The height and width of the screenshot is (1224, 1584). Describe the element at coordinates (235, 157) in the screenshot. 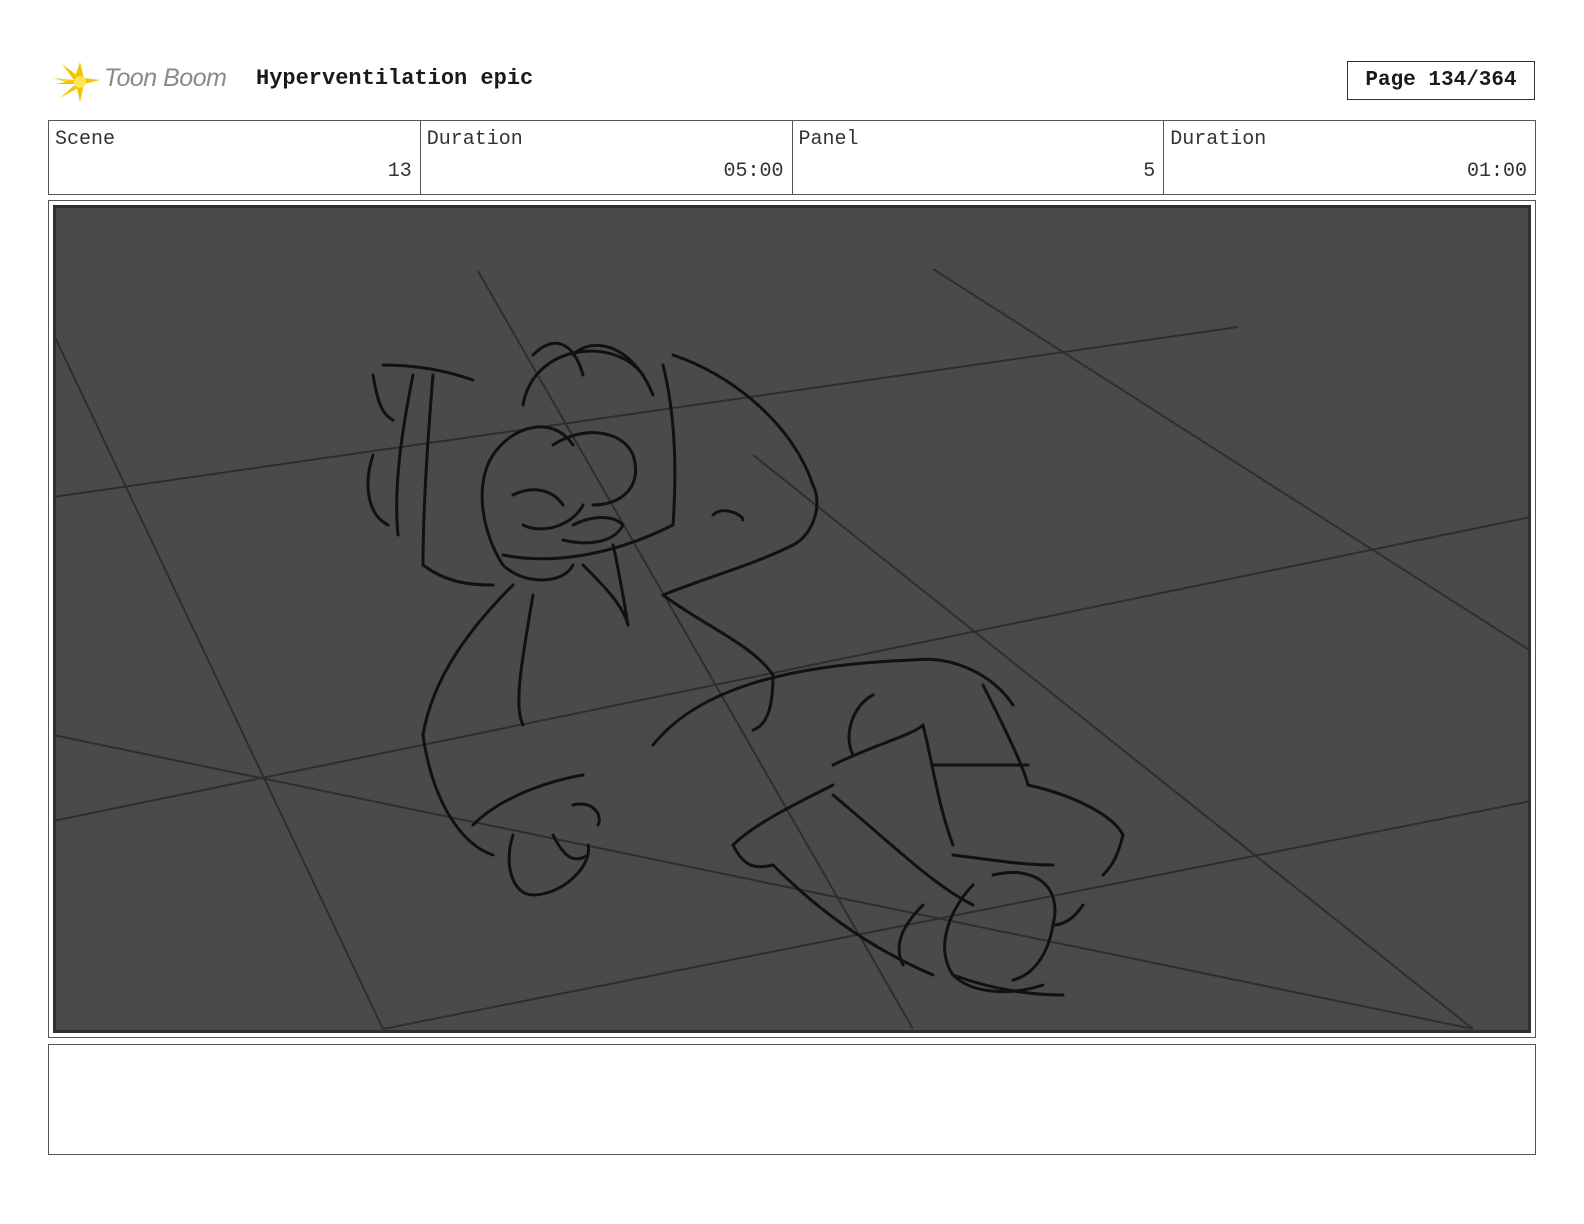

I see `scene-cell: Scene 13` at that location.